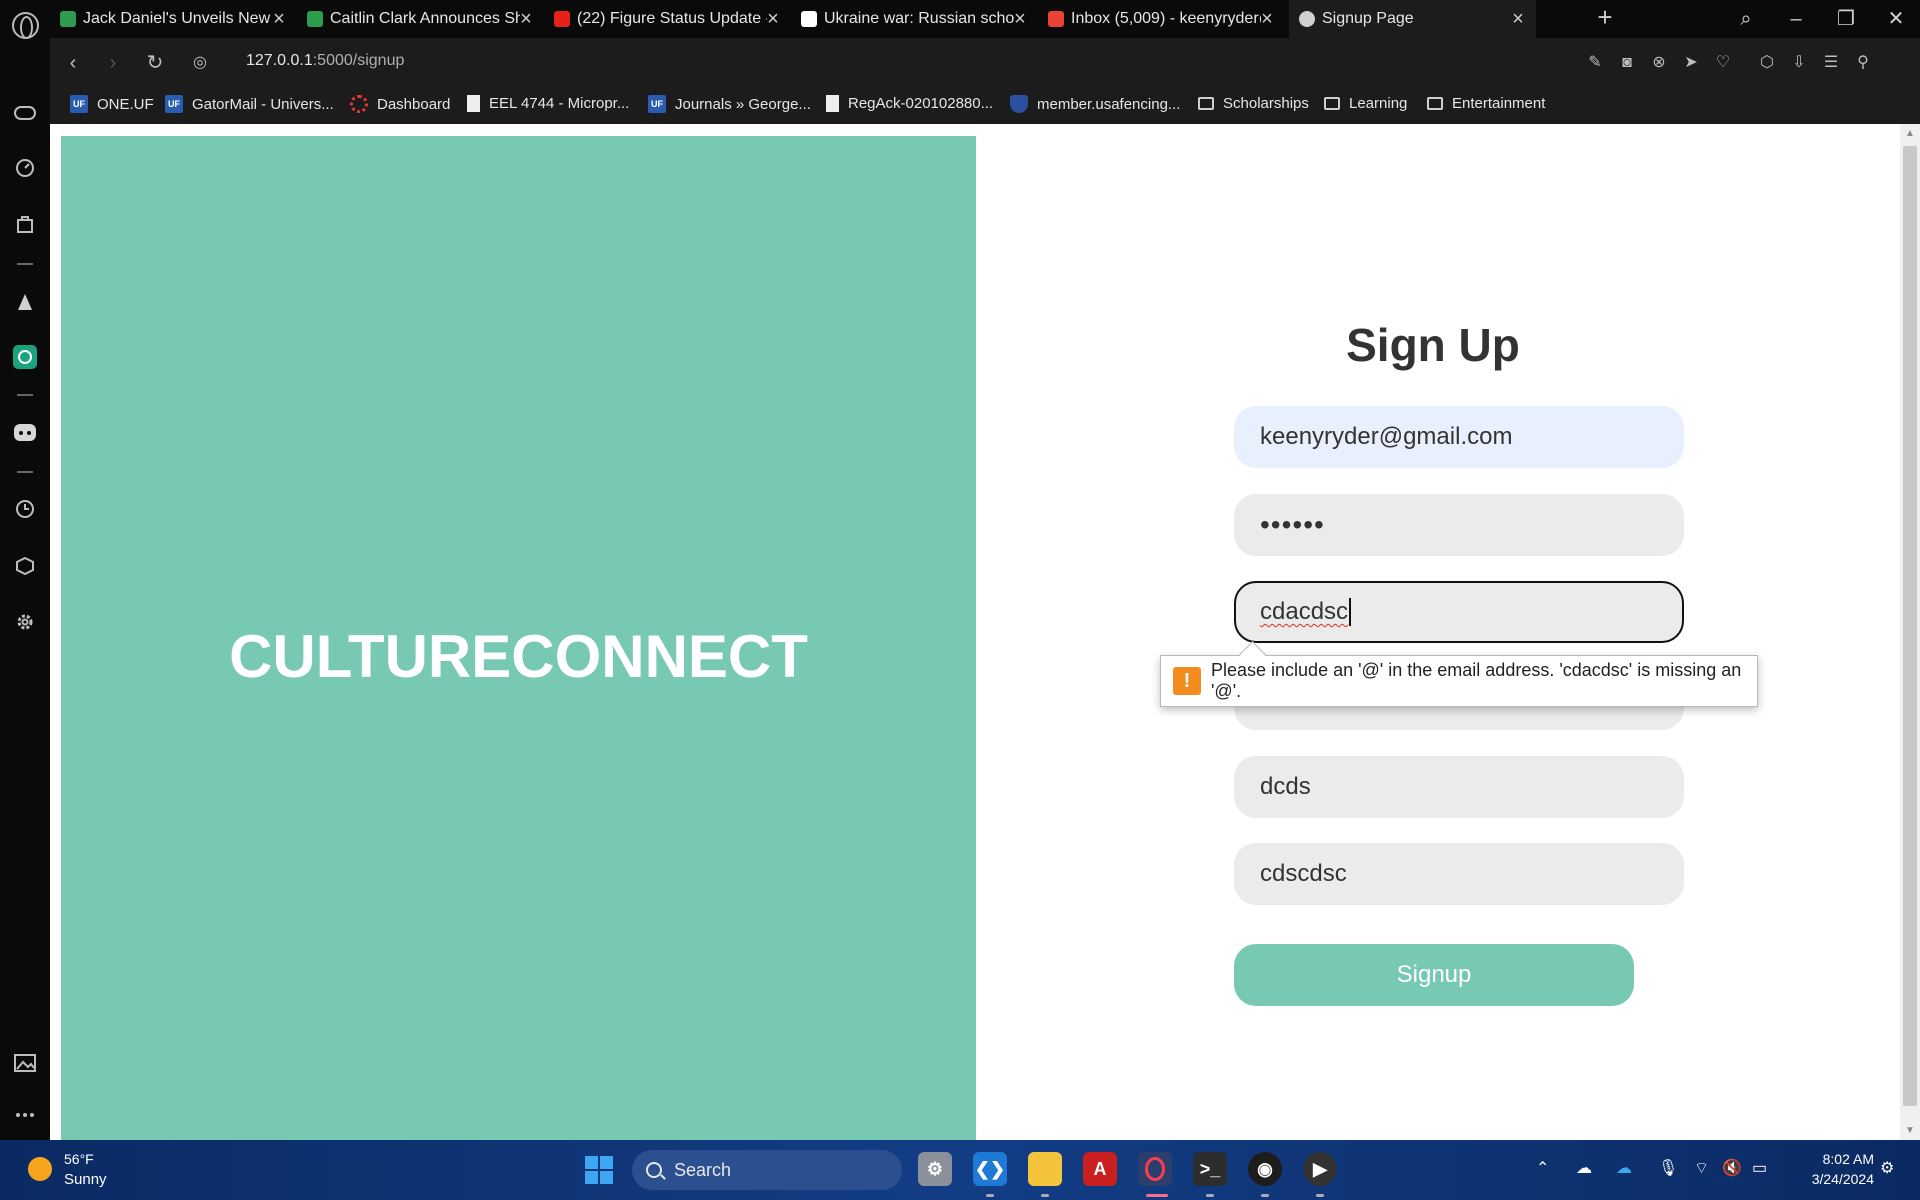 The width and height of the screenshot is (1920, 1200). I want to click on scroll-down-icon: ▼, so click(1910, 1130).